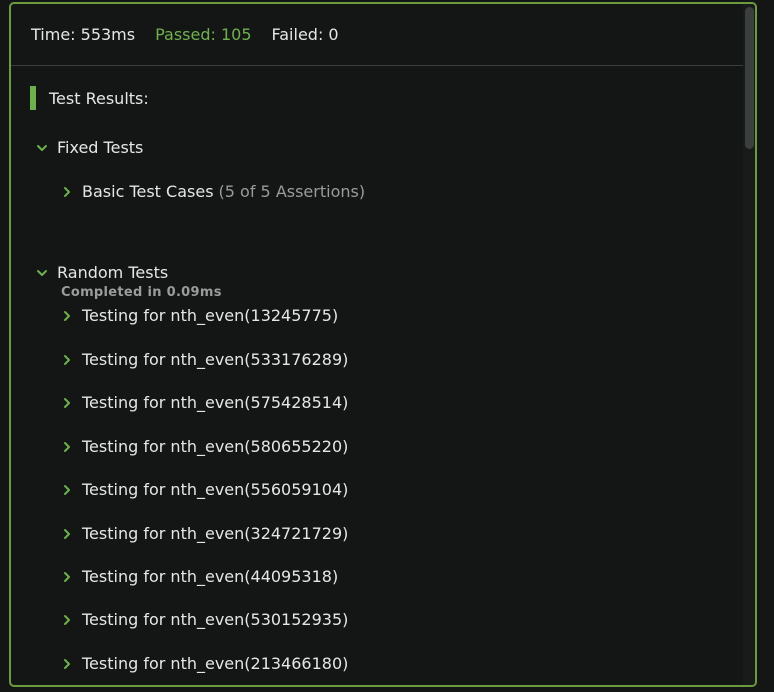 The width and height of the screenshot is (774, 692). I want to click on test-item: Testing for nth_even(213466180), so click(203, 663).